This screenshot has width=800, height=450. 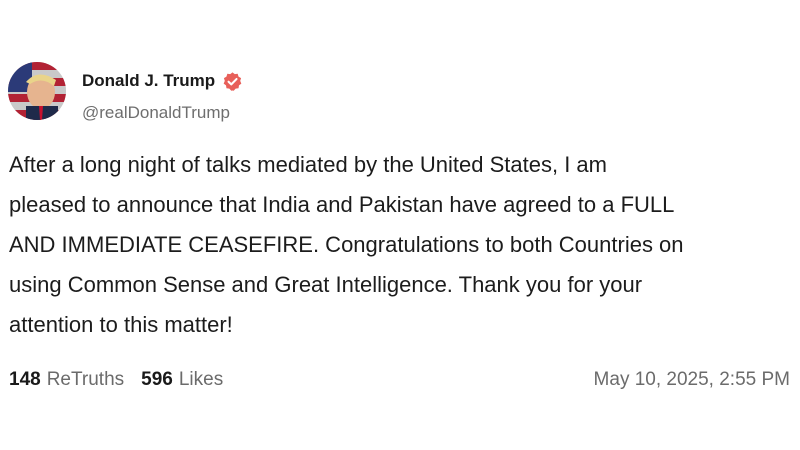 What do you see at coordinates (156, 113) in the screenshot?
I see `author-handle: @realDonaldTrump` at bounding box center [156, 113].